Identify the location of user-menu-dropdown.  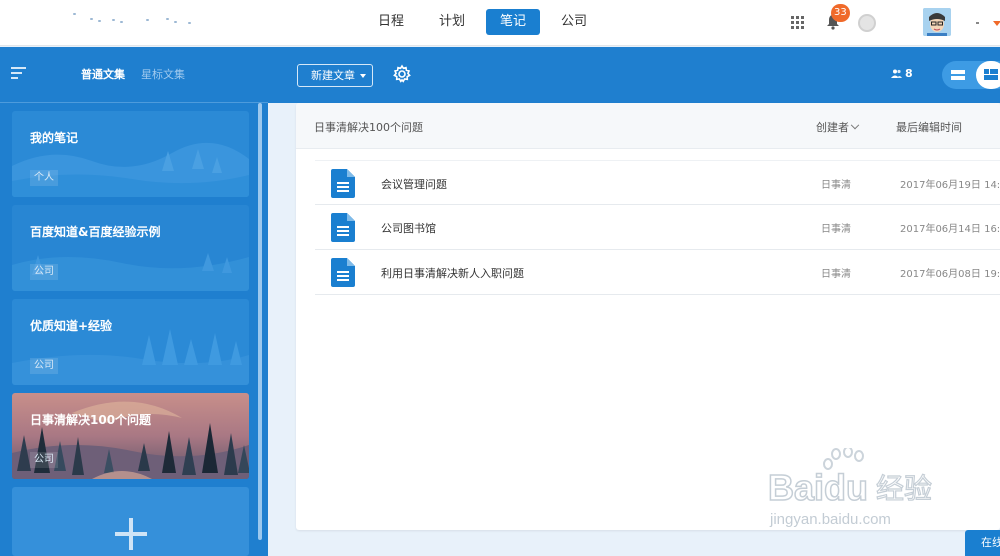
(988, 23).